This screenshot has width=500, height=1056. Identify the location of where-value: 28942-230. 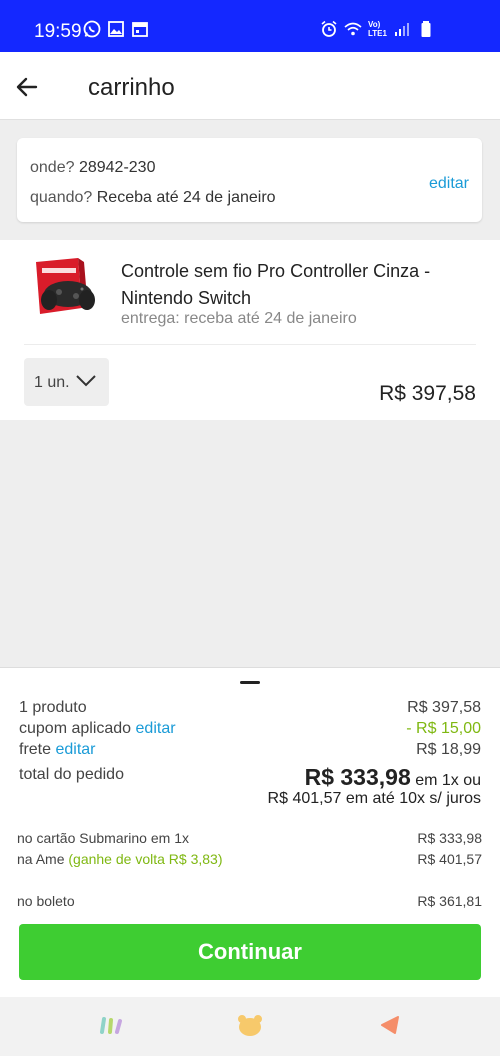
(117, 167).